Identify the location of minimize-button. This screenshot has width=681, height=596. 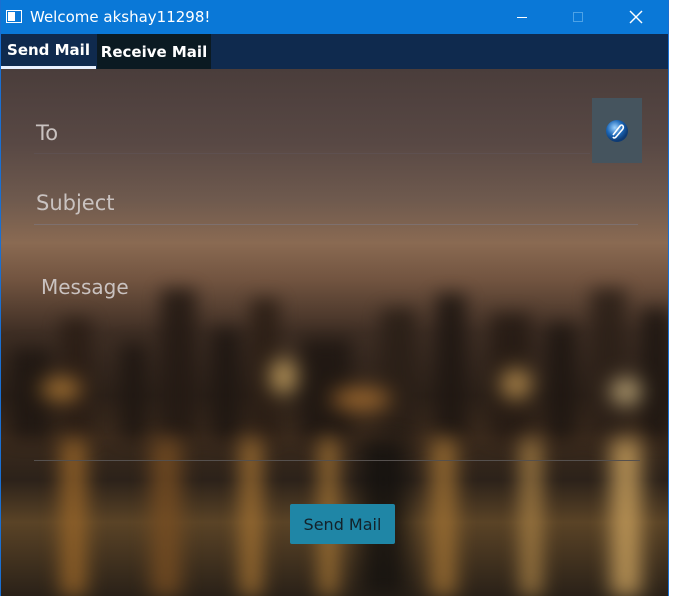
(522, 17).